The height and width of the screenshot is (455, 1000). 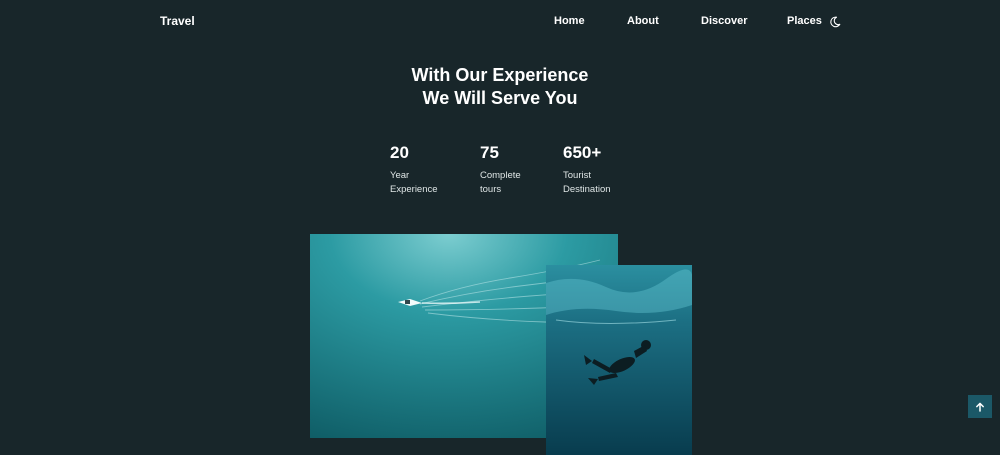 I want to click on stat-label: Complete tours, so click(x=500, y=183).